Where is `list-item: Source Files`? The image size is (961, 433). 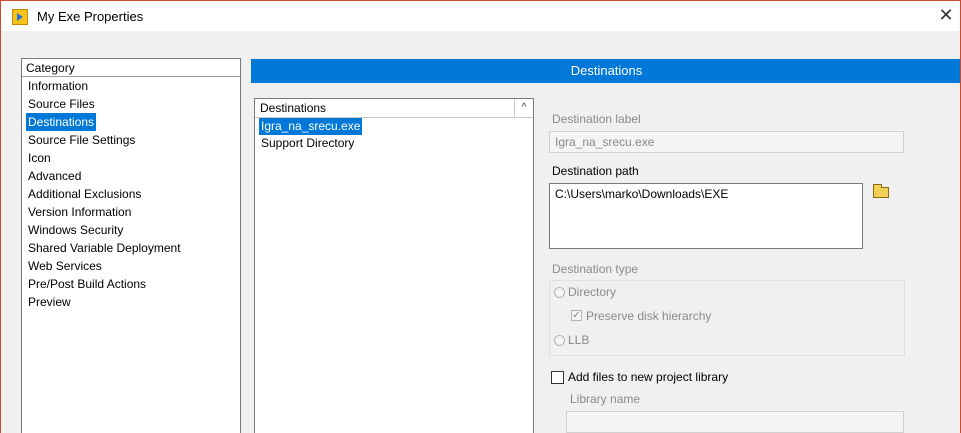 list-item: Source Files is located at coordinates (131, 104).